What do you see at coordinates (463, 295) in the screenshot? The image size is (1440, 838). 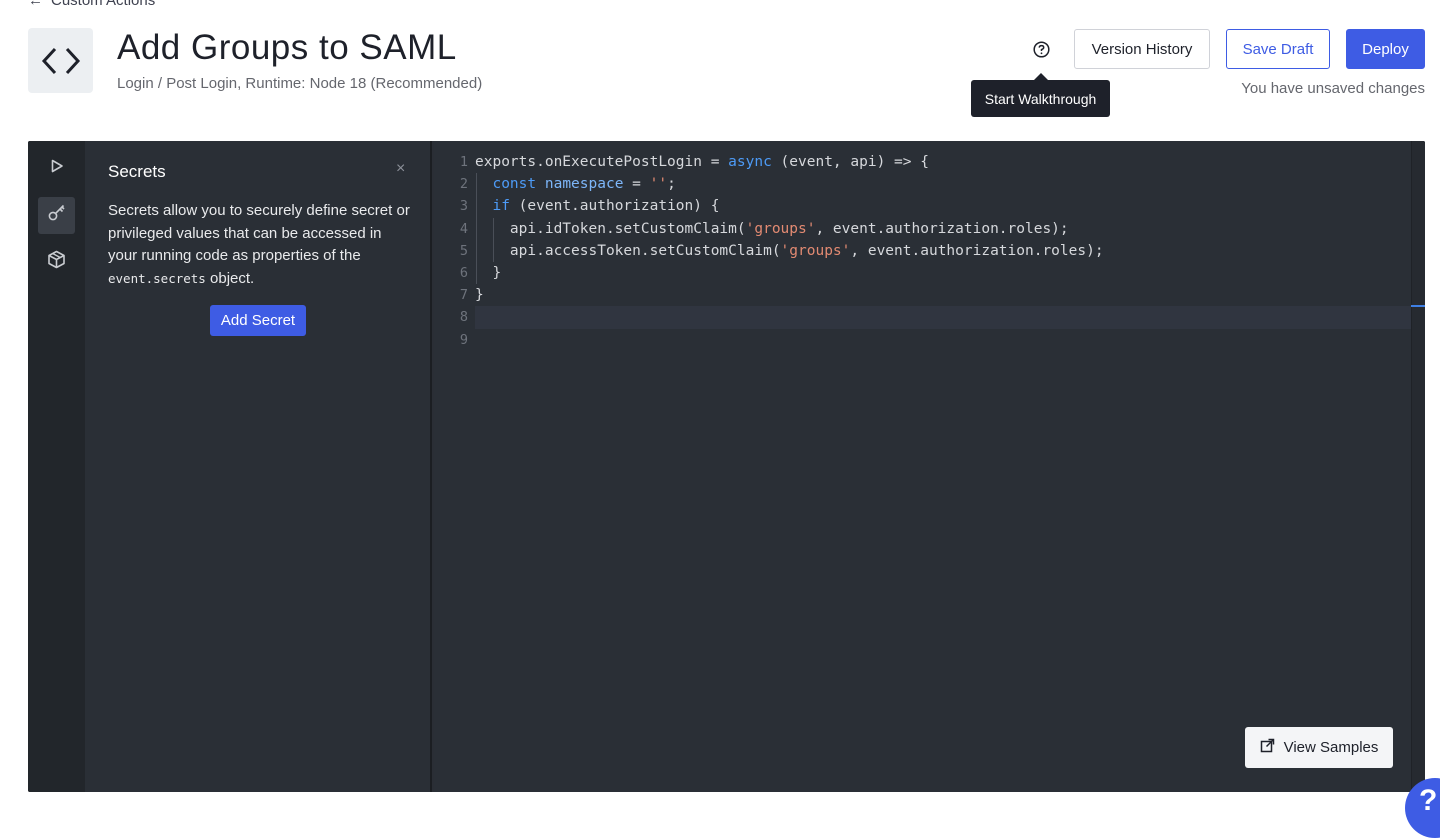 I see `line-number: 7` at bounding box center [463, 295].